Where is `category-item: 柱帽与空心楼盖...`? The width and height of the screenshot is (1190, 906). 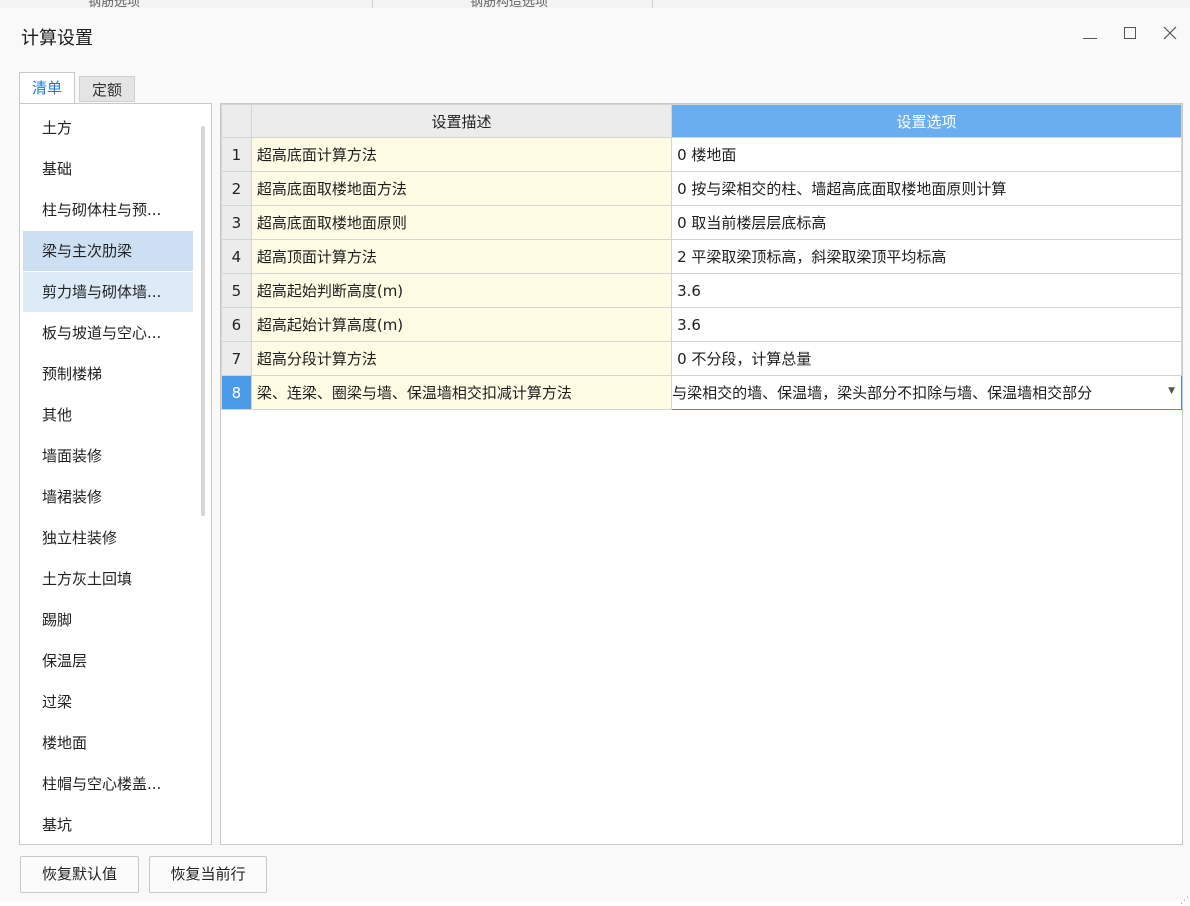 category-item: 柱帽与空心楼盖... is located at coordinates (108, 784).